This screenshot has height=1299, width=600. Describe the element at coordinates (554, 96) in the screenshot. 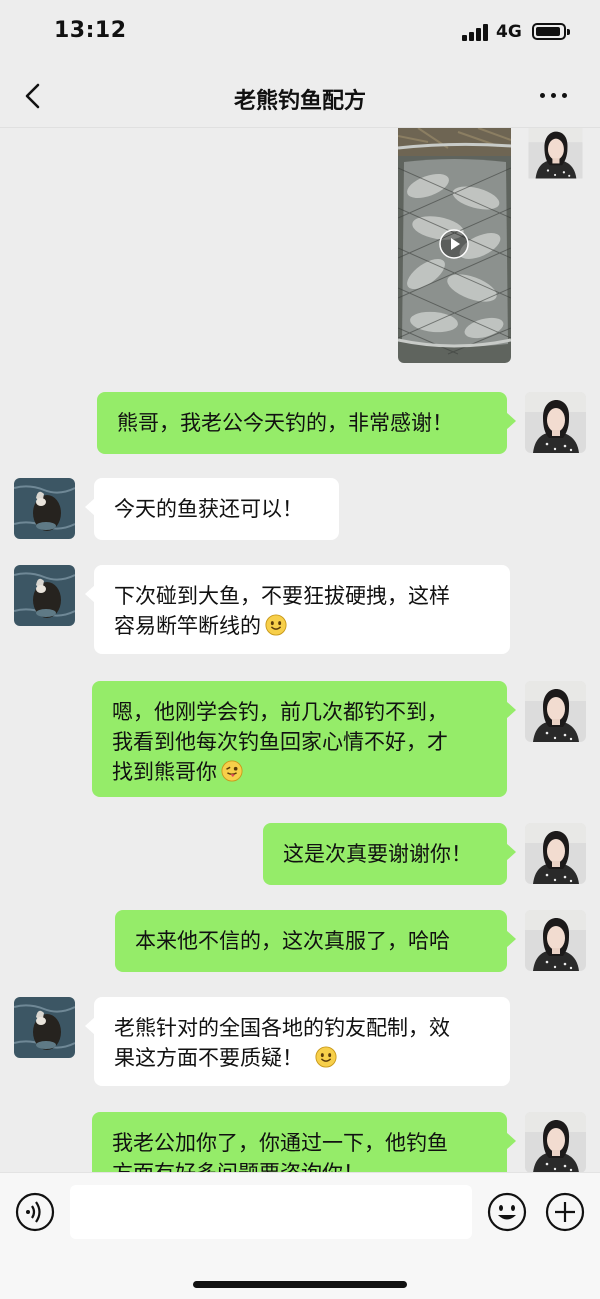

I see `more-icon` at that location.